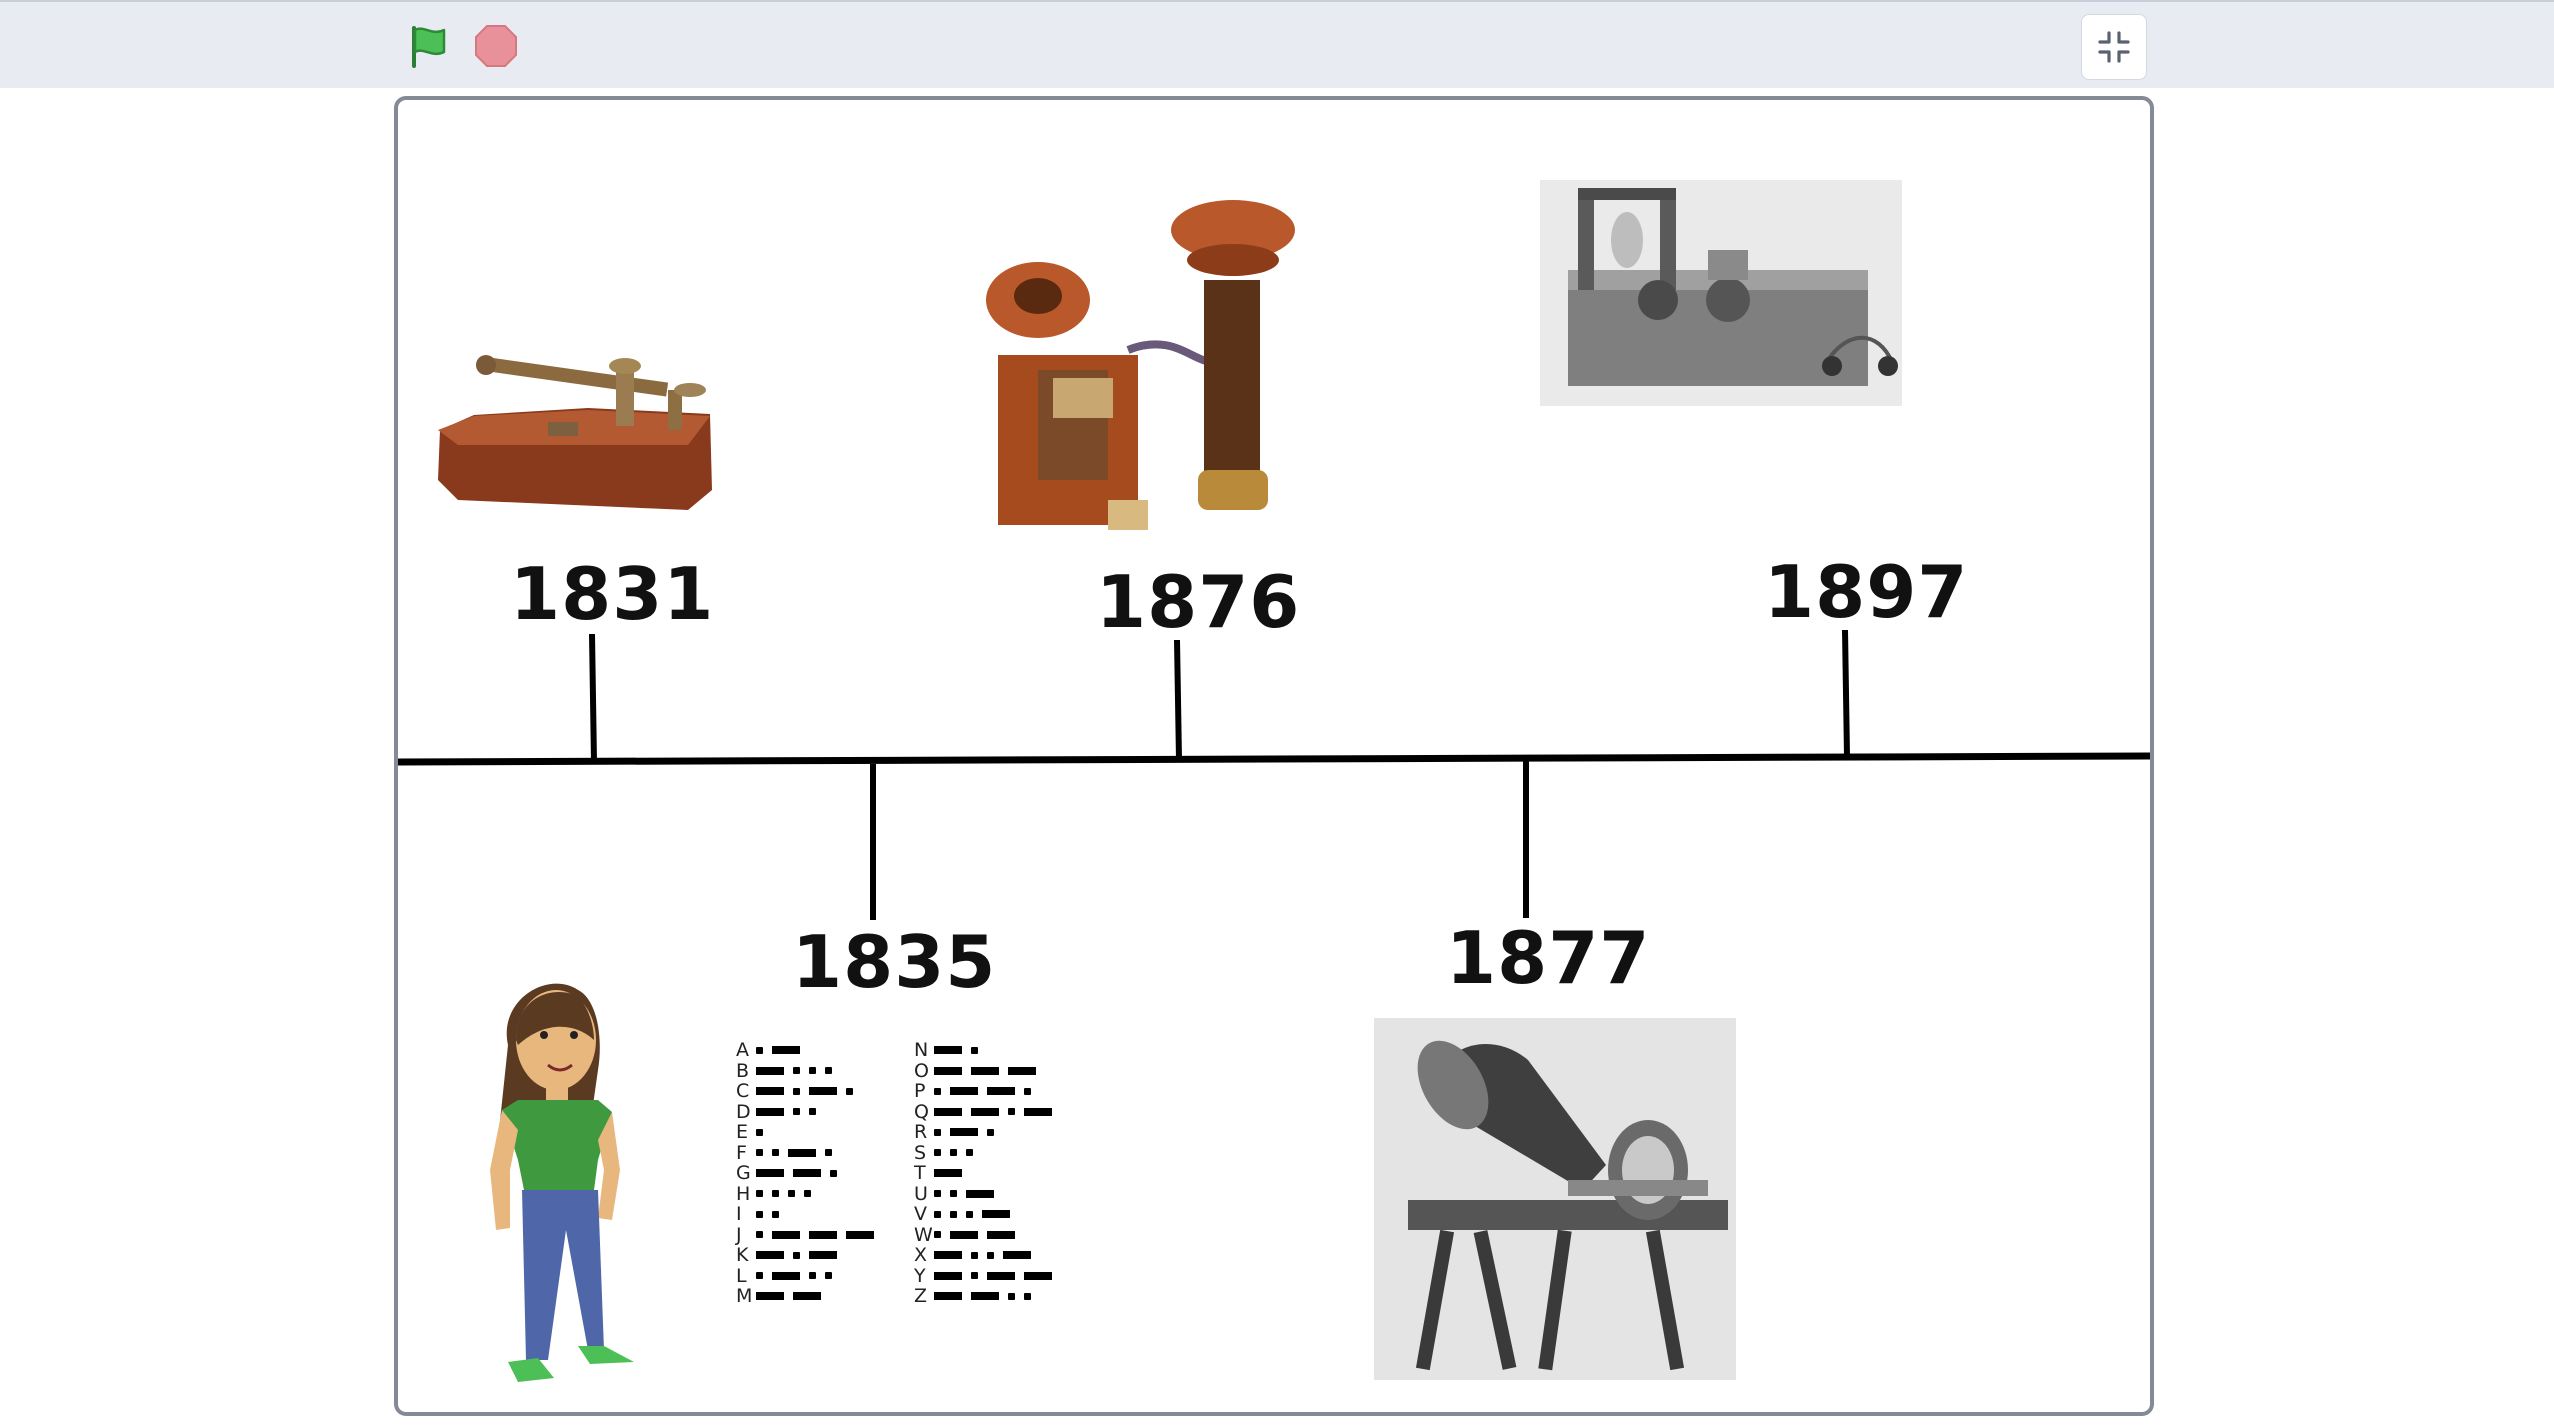 The image size is (2554, 1425). I want to click on green-flag-icon, so click(429, 47).